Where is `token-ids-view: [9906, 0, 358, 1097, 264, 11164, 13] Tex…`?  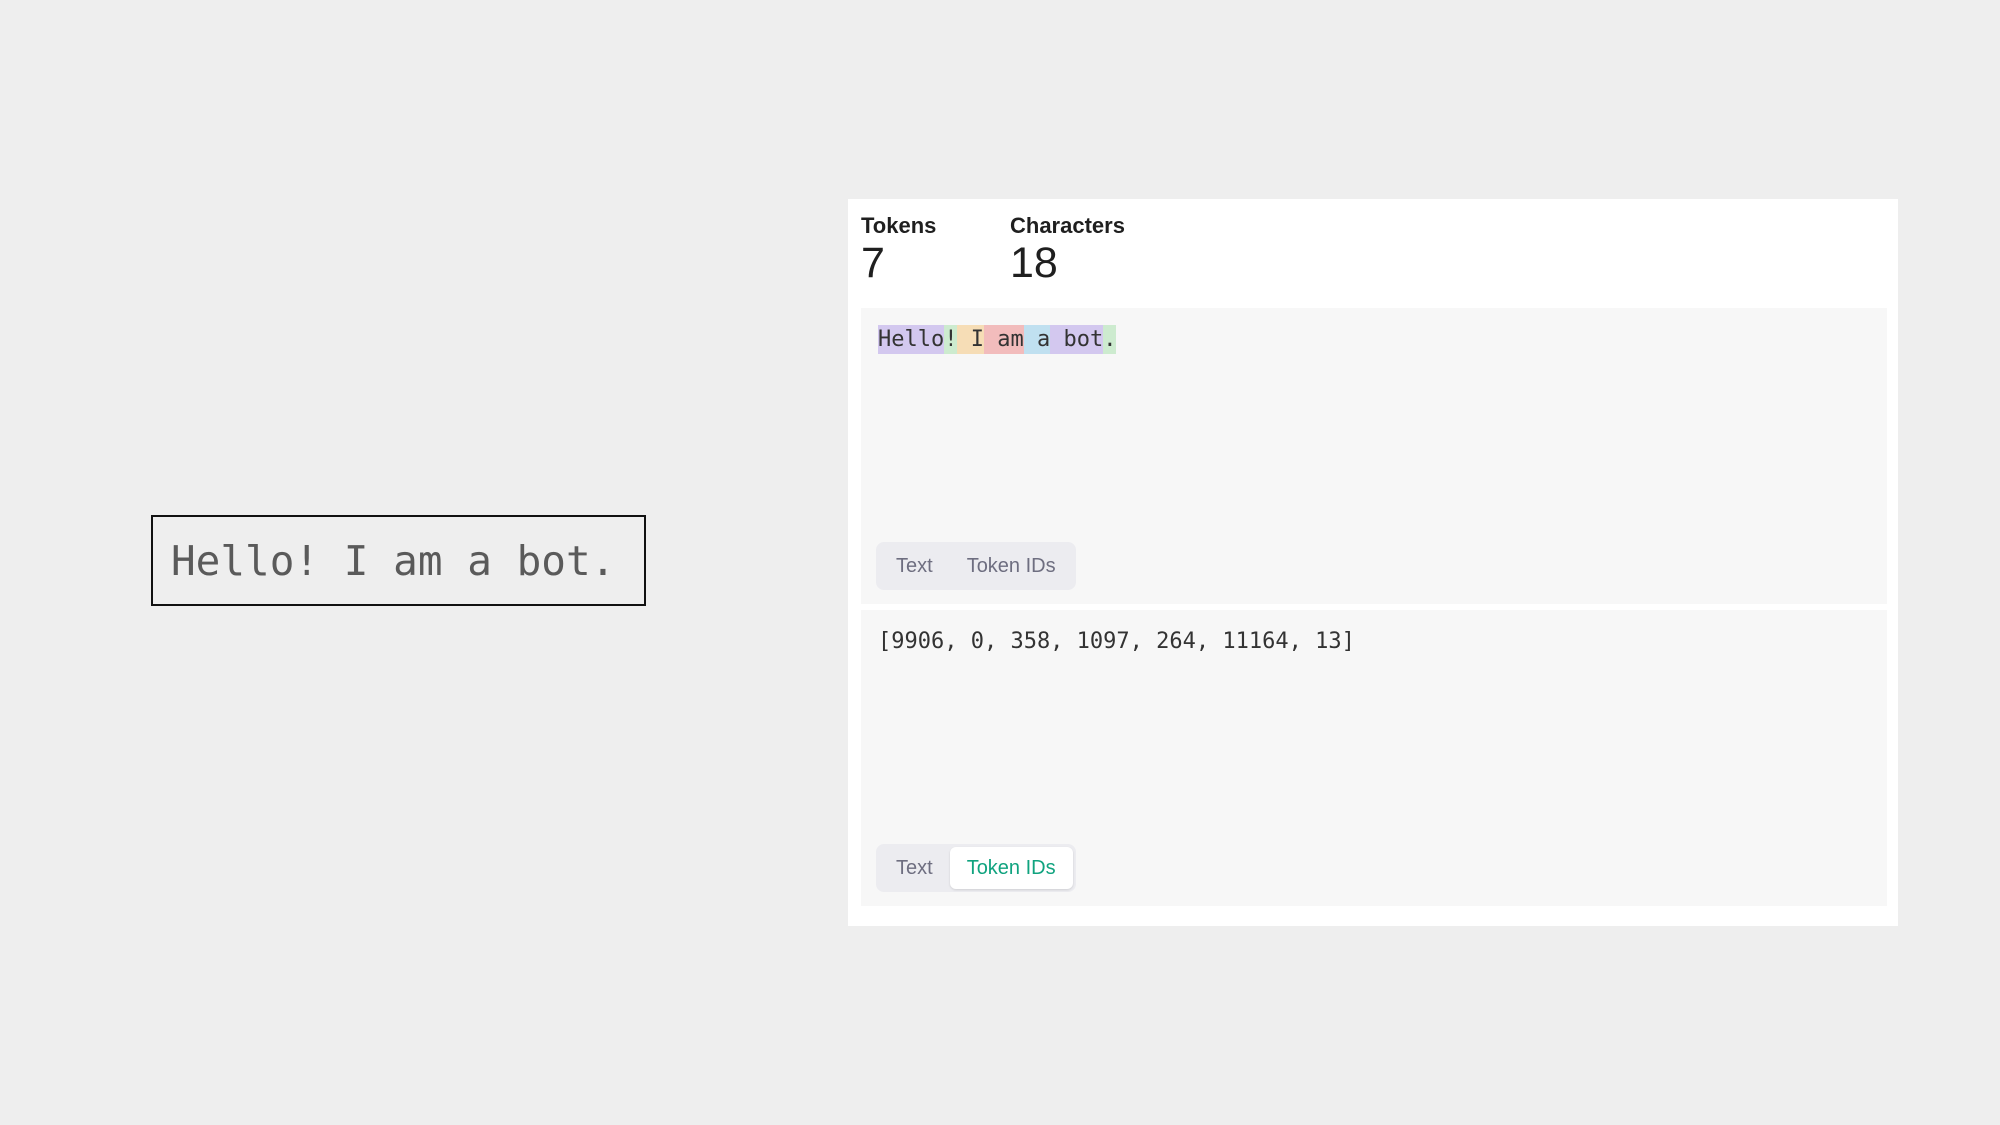
token-ids-view: [9906, 0, 358, 1097, 264, 11164, 13] Tex… is located at coordinates (1374, 758).